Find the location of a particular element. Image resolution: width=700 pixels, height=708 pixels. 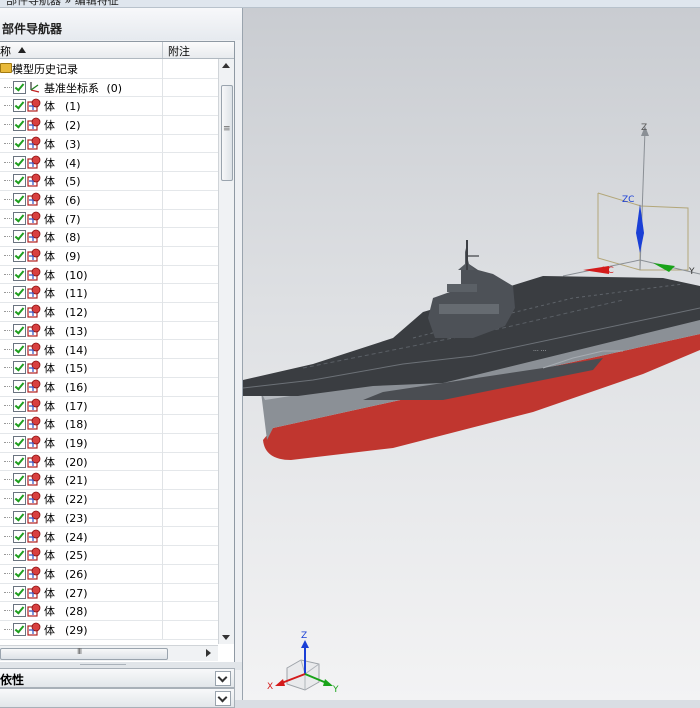

tree-node-index: (24) is located at coordinates (76, 537).